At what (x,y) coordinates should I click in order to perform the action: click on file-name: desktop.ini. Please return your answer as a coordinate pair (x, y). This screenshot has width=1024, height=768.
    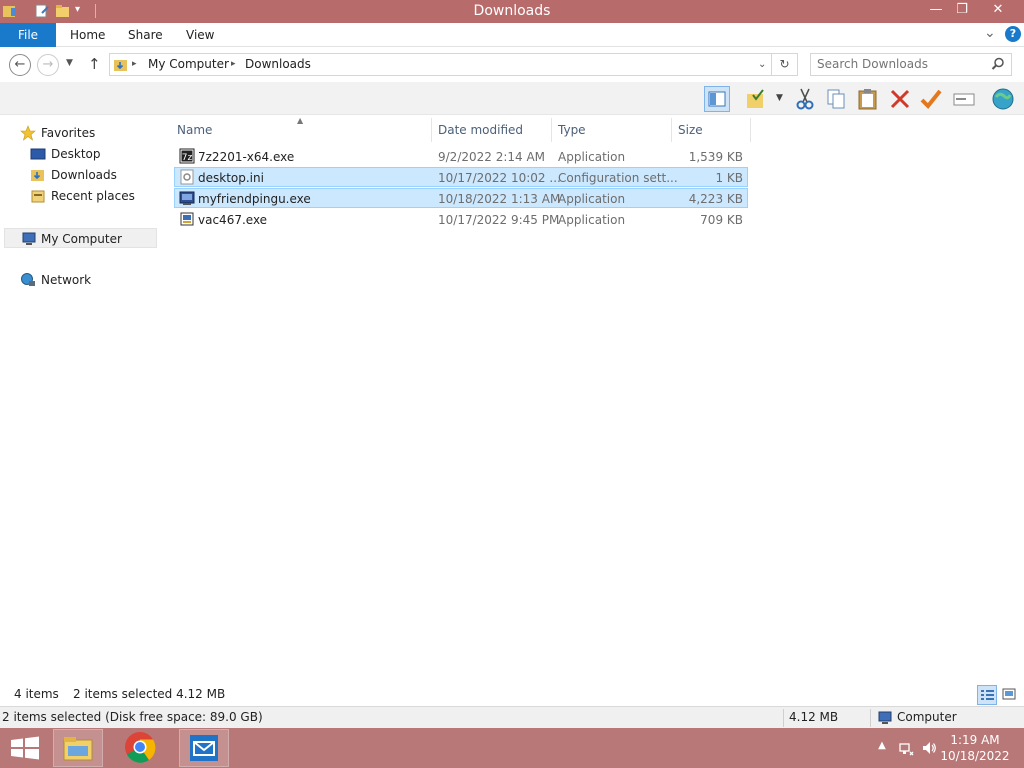
    Looking at the image, I should click on (231, 178).